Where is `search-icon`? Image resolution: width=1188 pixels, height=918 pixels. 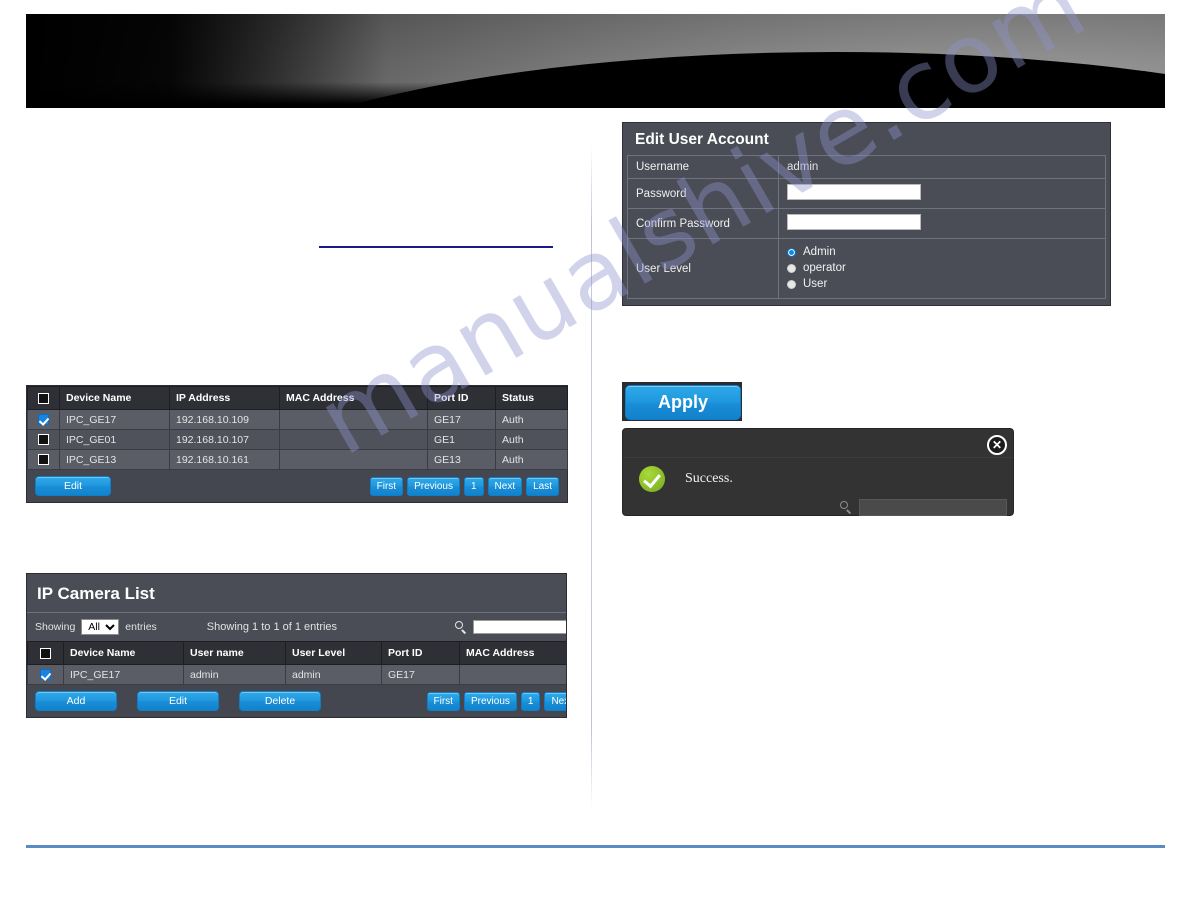 search-icon is located at coordinates (846, 507).